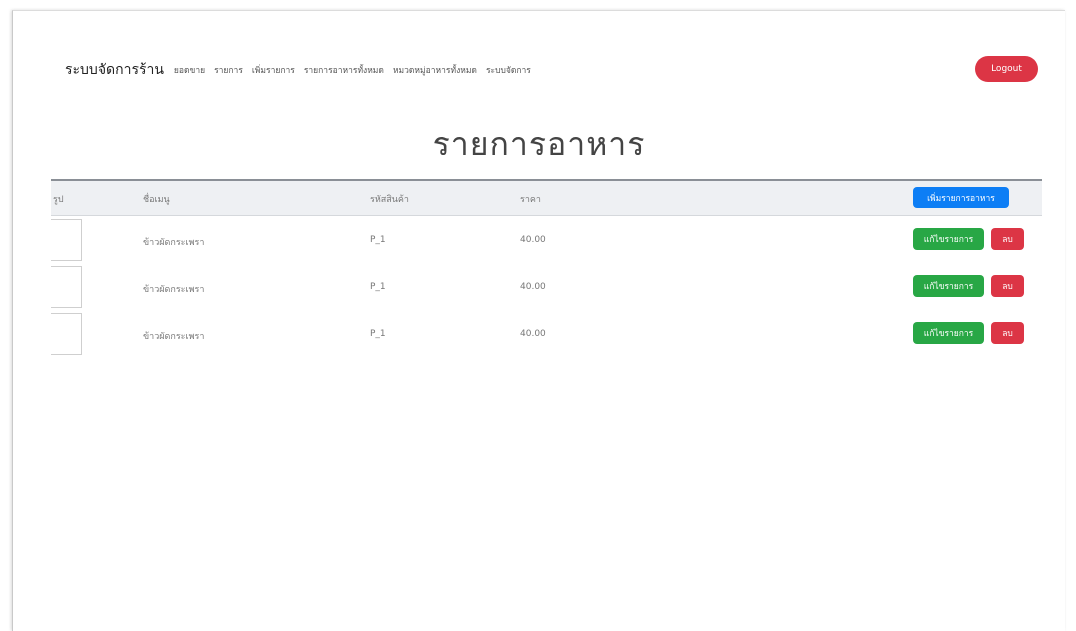 The width and height of the screenshot is (1076, 631). What do you see at coordinates (273, 70) in the screenshot?
I see `nav-link-add-item: เพิ่มรายการ` at bounding box center [273, 70].